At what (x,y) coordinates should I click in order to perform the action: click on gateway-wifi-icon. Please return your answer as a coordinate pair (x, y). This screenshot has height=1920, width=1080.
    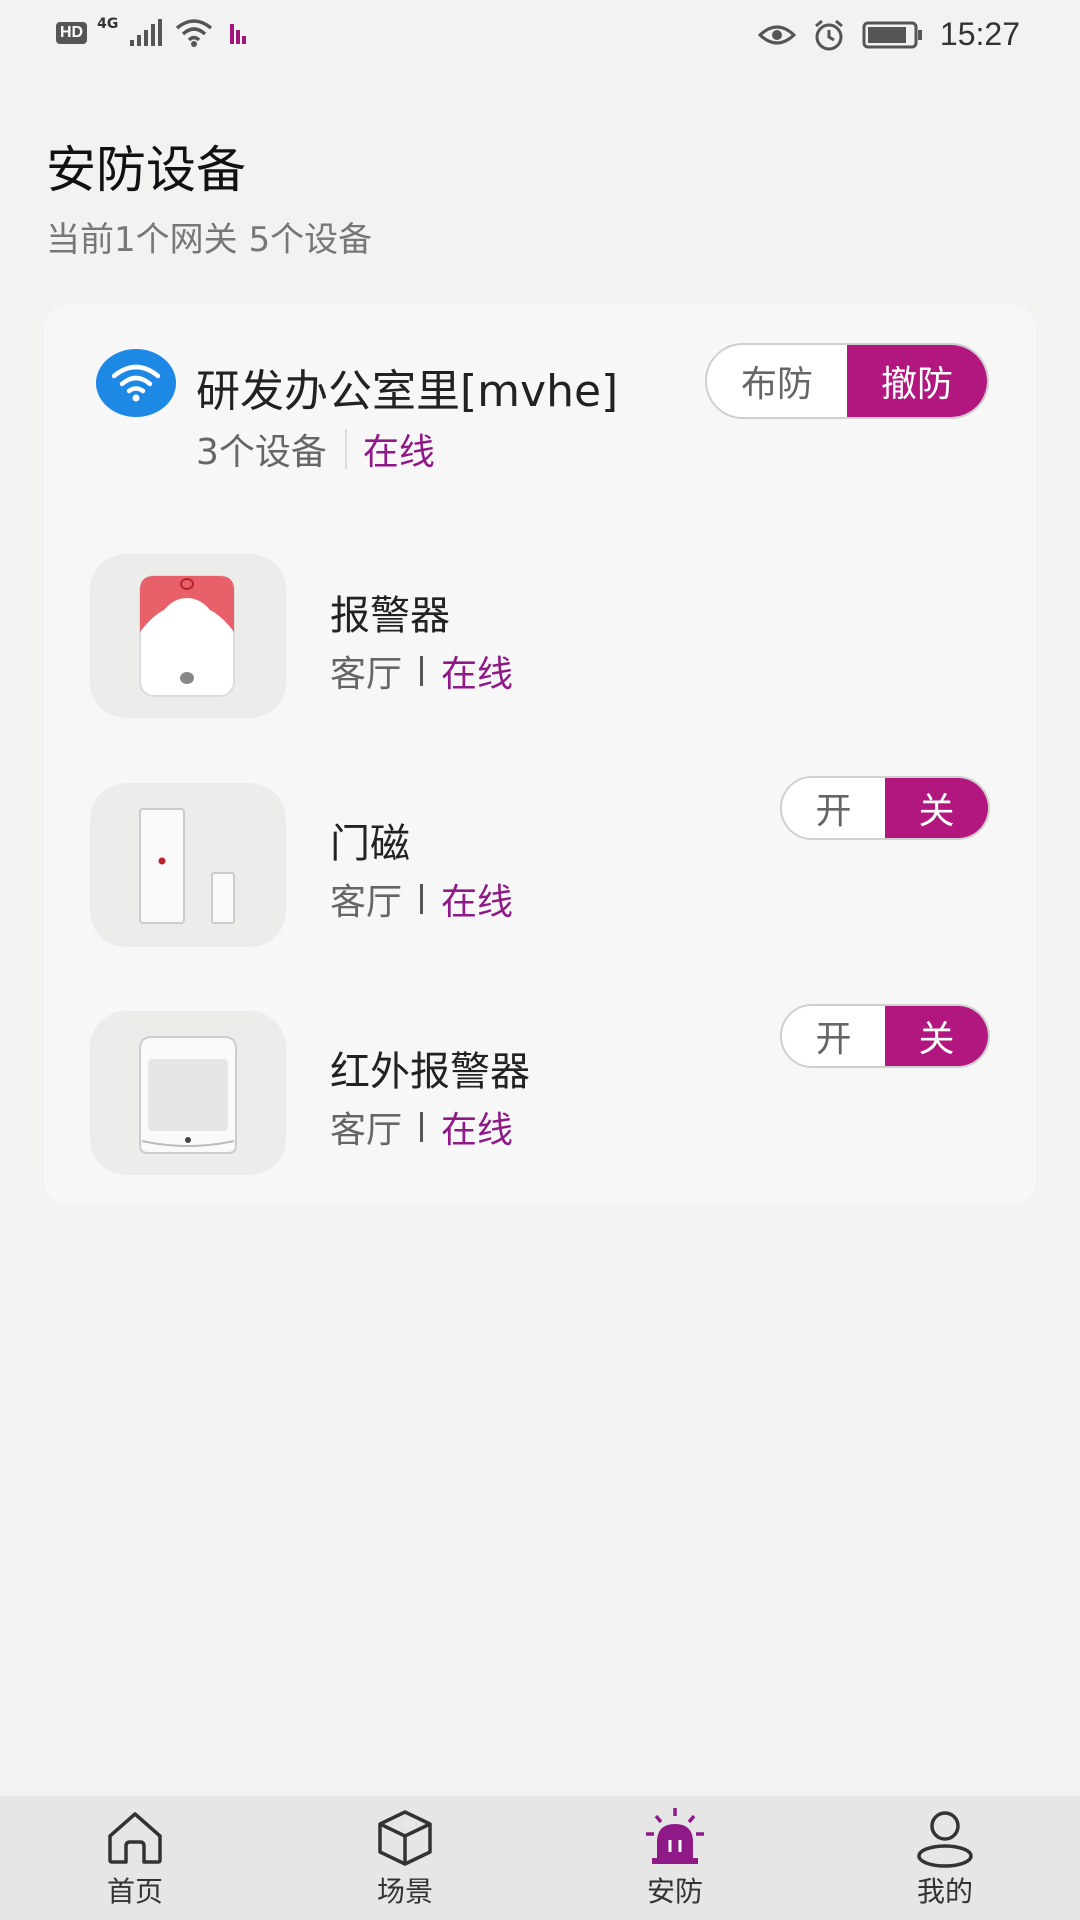
    Looking at the image, I should click on (136, 383).